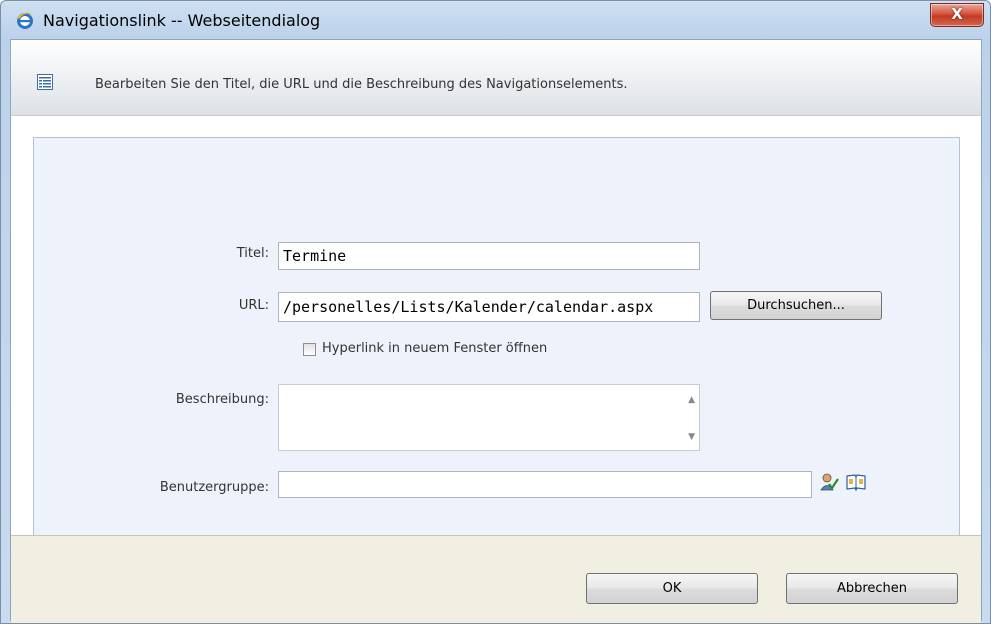 This screenshot has width=991, height=624. Describe the element at coordinates (672, 588) in the screenshot. I see `ok-button: OK` at that location.